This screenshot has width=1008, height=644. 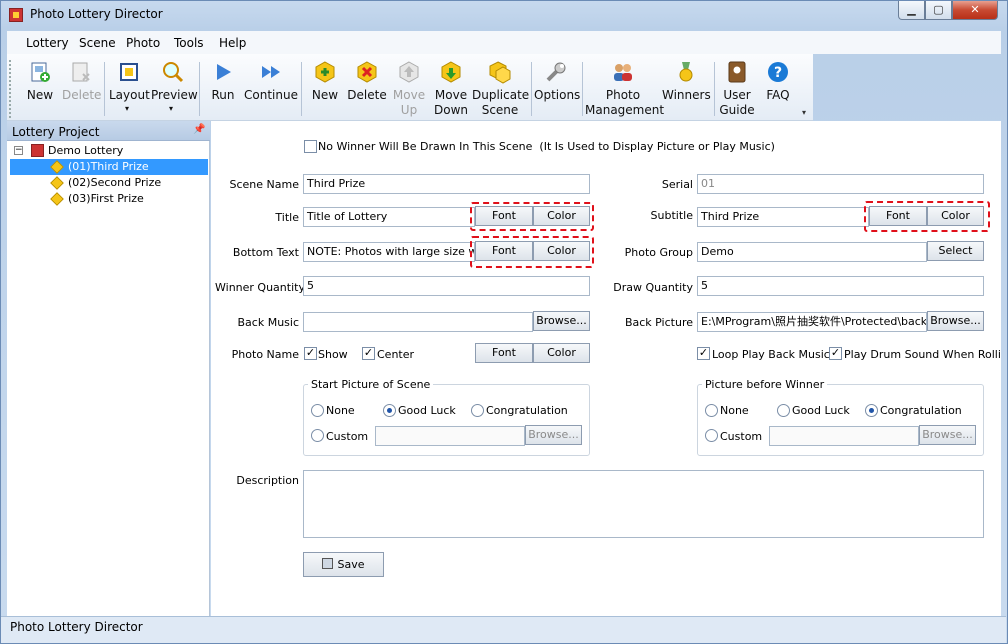 What do you see at coordinates (367, 87) in the screenshot?
I see `delete-scene-button: Delete` at bounding box center [367, 87].